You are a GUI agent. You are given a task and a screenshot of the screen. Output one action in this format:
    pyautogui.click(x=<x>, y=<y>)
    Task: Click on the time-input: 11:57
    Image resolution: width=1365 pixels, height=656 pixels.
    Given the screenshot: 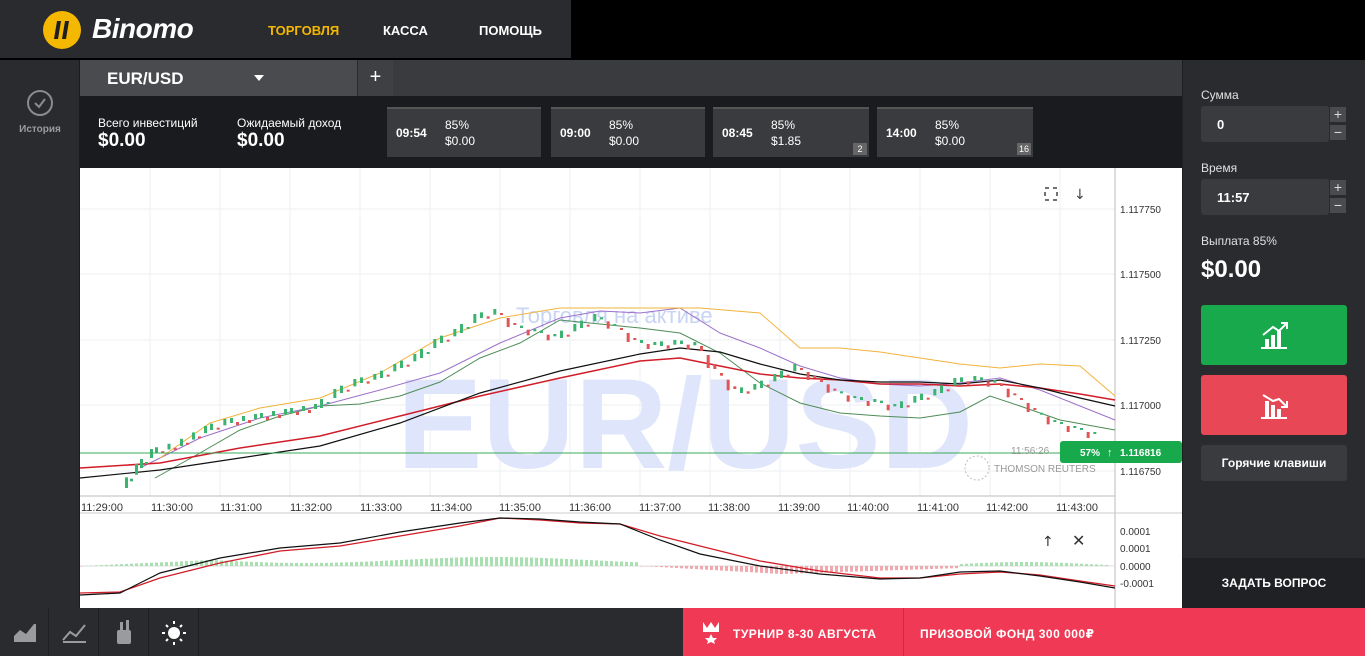 What is the action you would take?
    pyautogui.click(x=1265, y=197)
    